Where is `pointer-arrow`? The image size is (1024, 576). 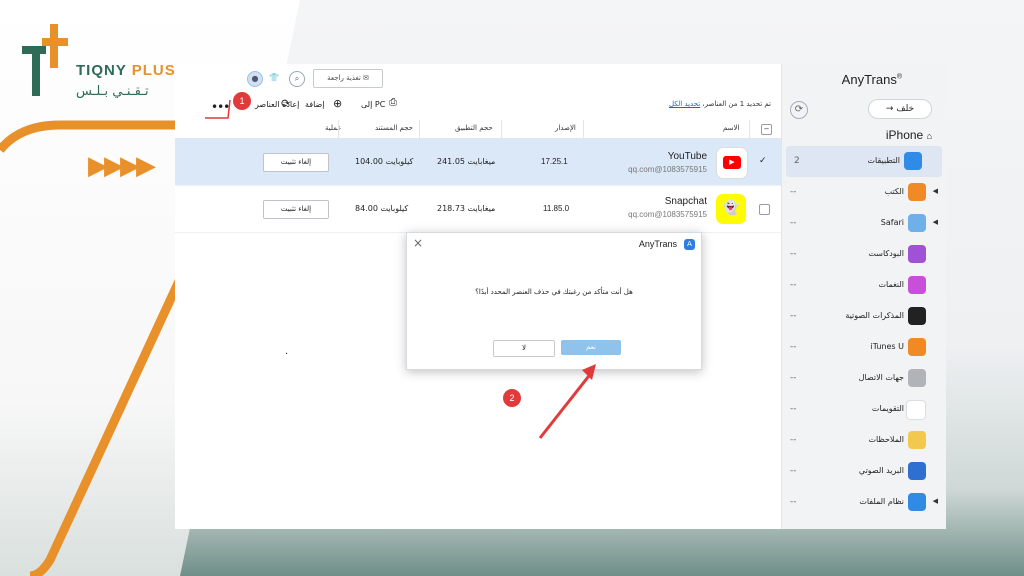 pointer-arrow is located at coordinates (566, 405).